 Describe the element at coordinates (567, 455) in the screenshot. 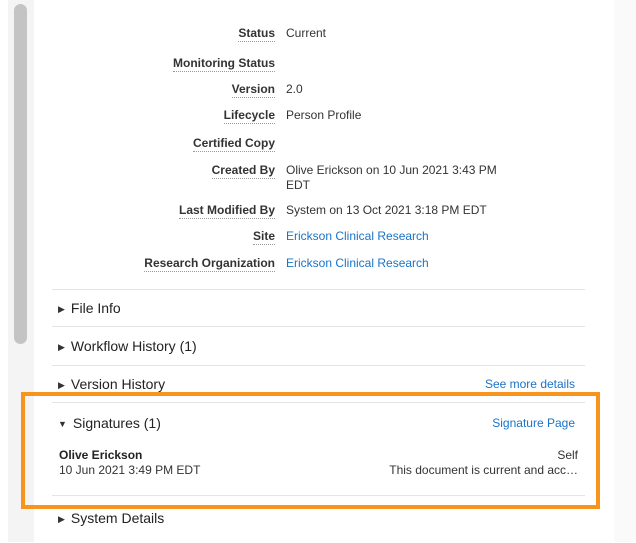

I see `signature-role: Self` at that location.